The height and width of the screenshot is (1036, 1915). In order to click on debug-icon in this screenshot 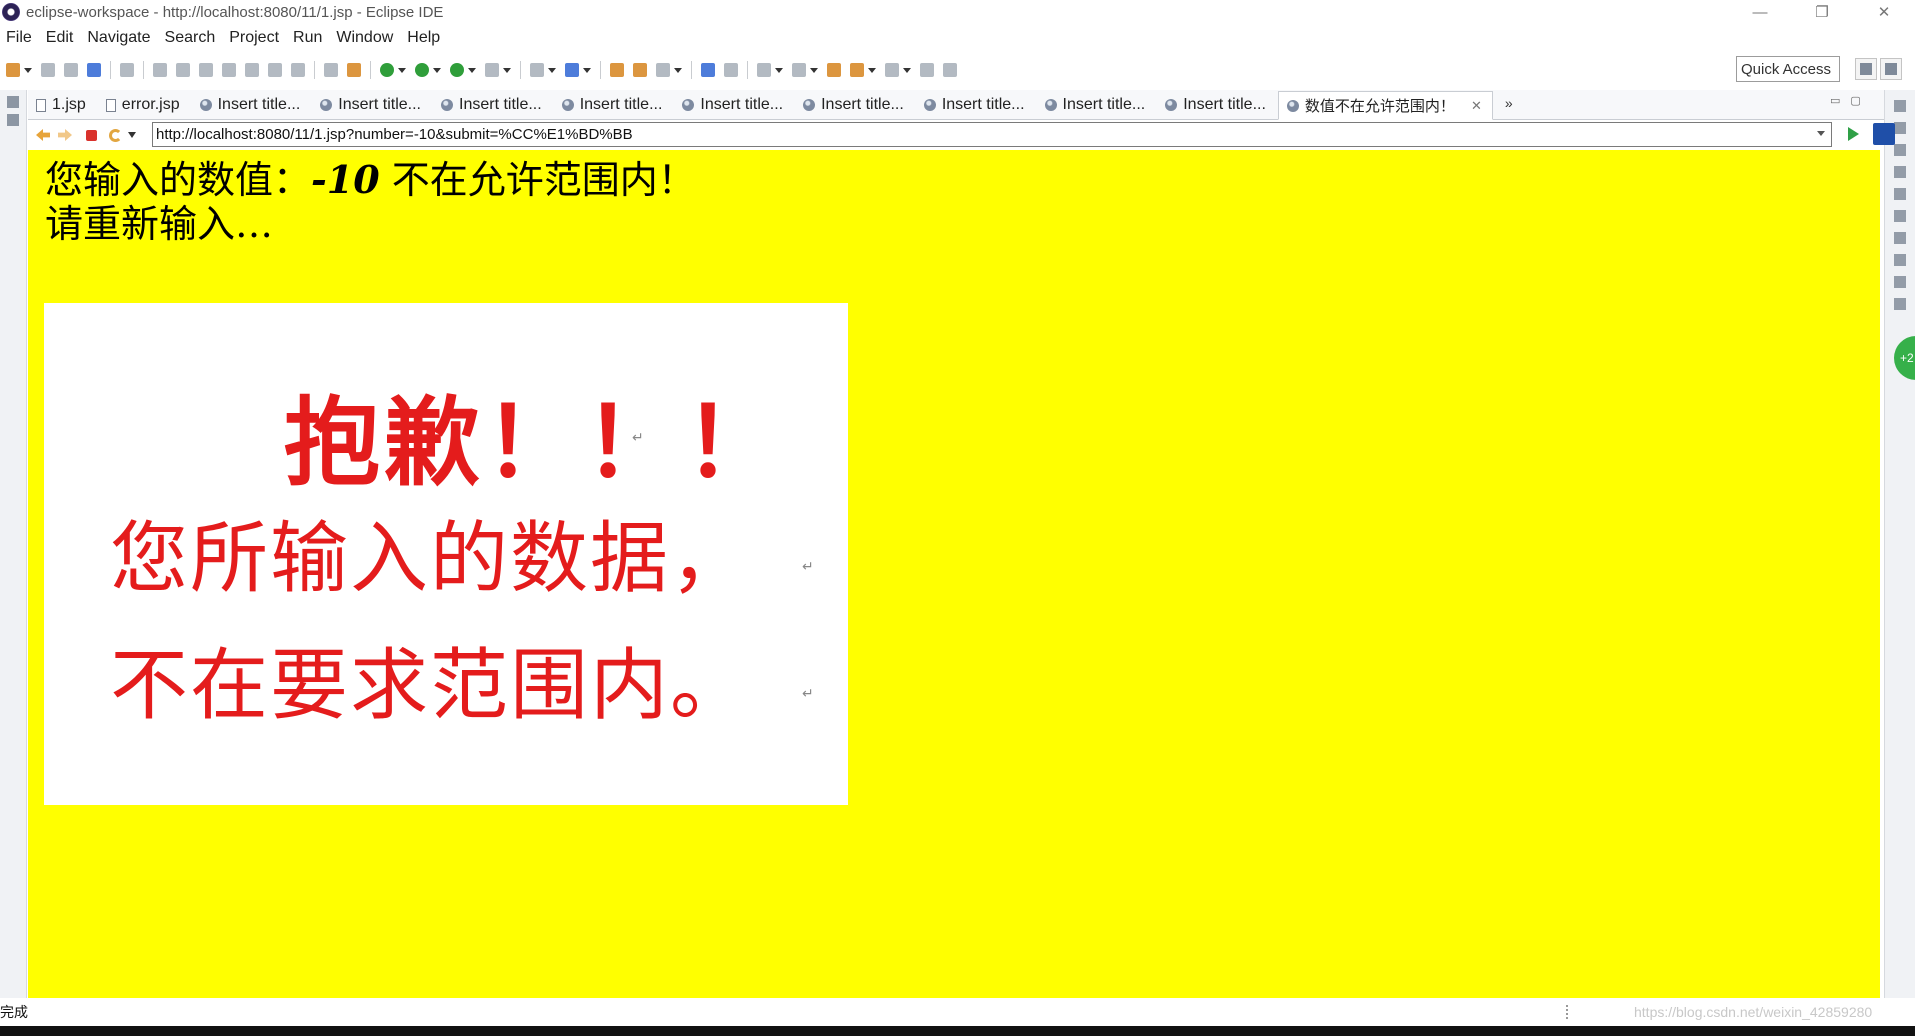, I will do `click(387, 70)`.